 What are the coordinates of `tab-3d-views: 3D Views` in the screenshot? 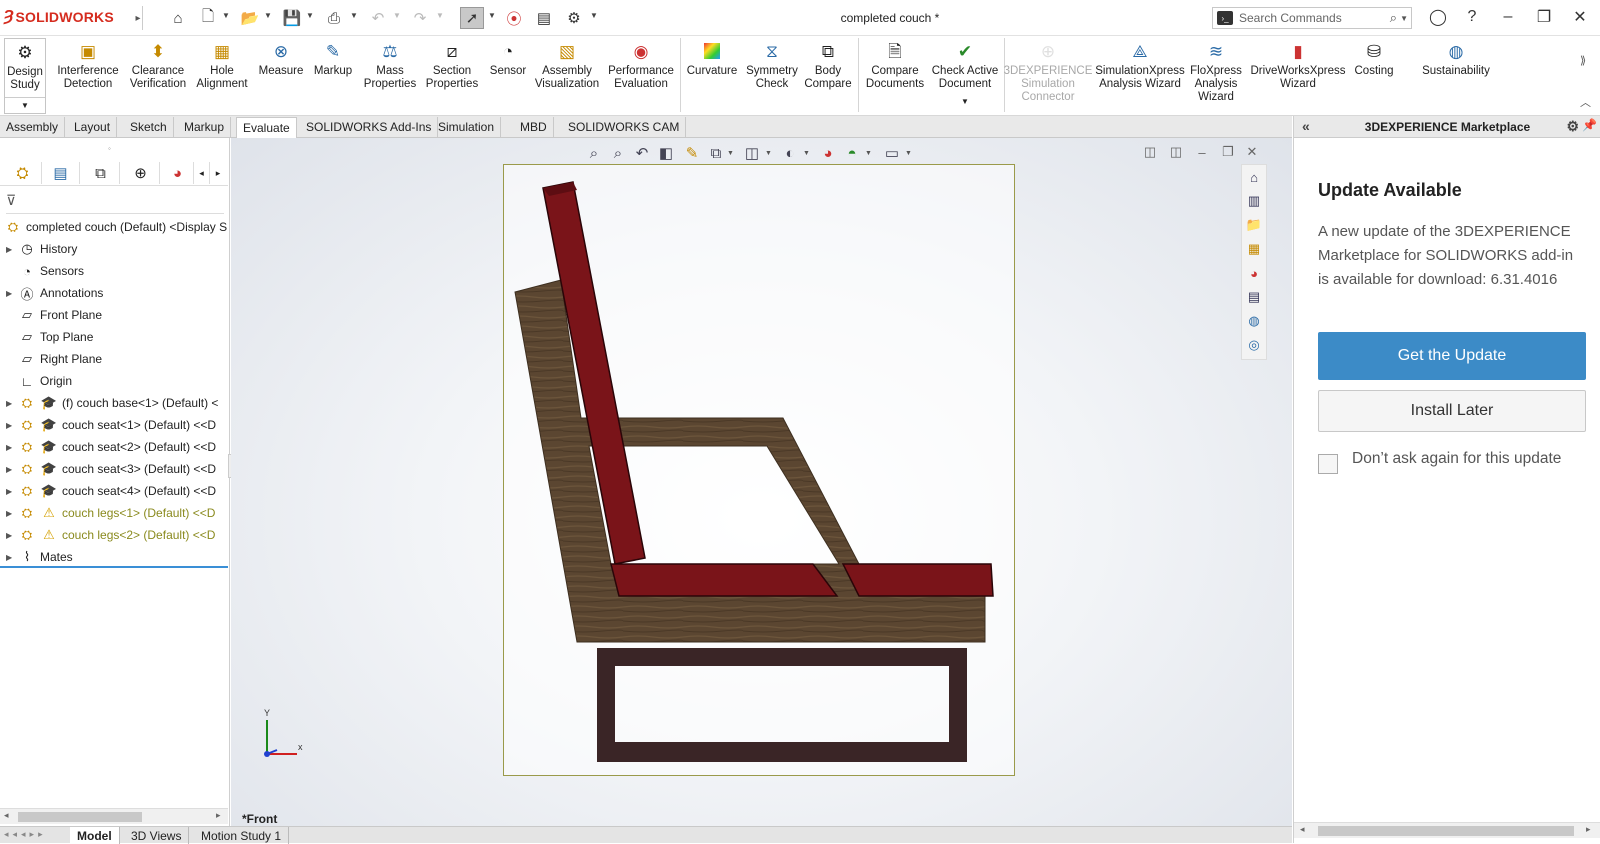 It's located at (157, 835).